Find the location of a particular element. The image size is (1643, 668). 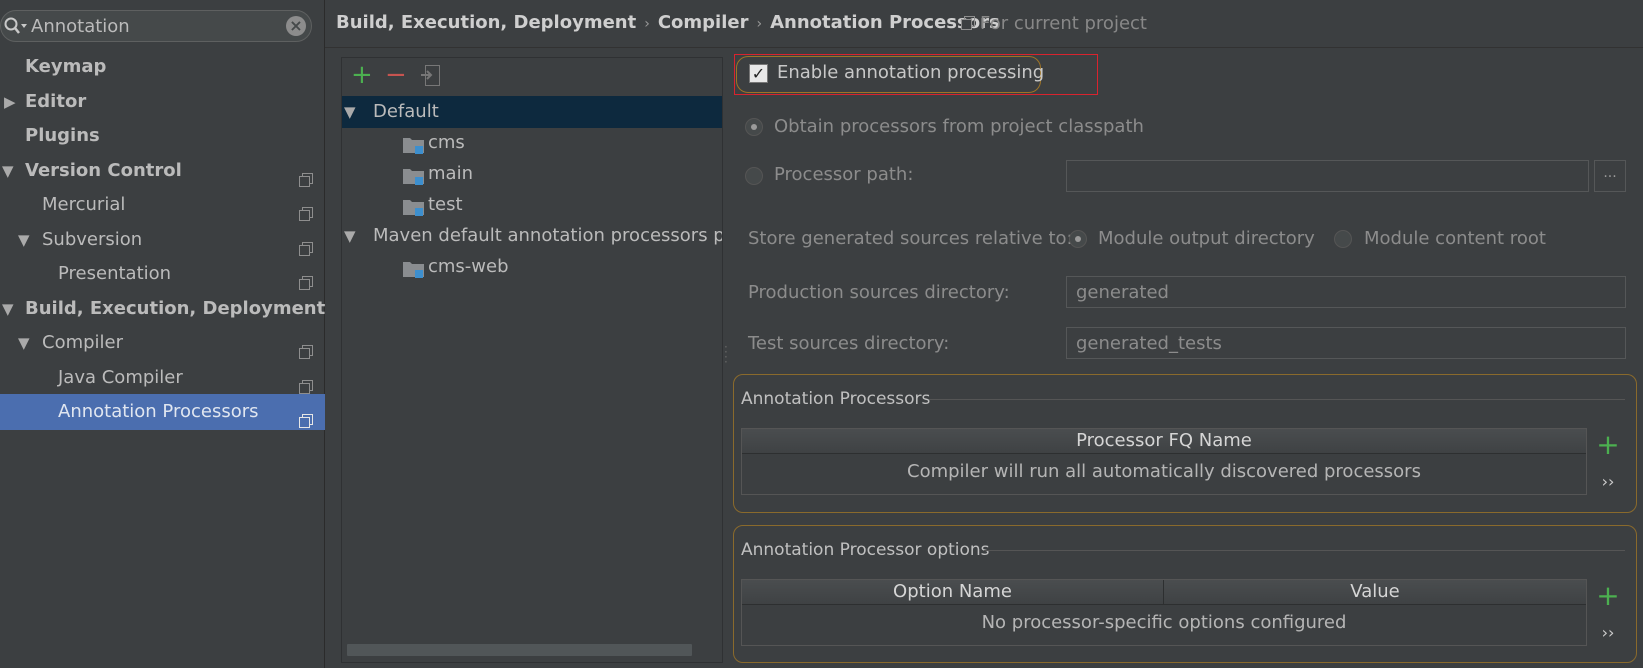

tree-row-label: test is located at coordinates (445, 204).